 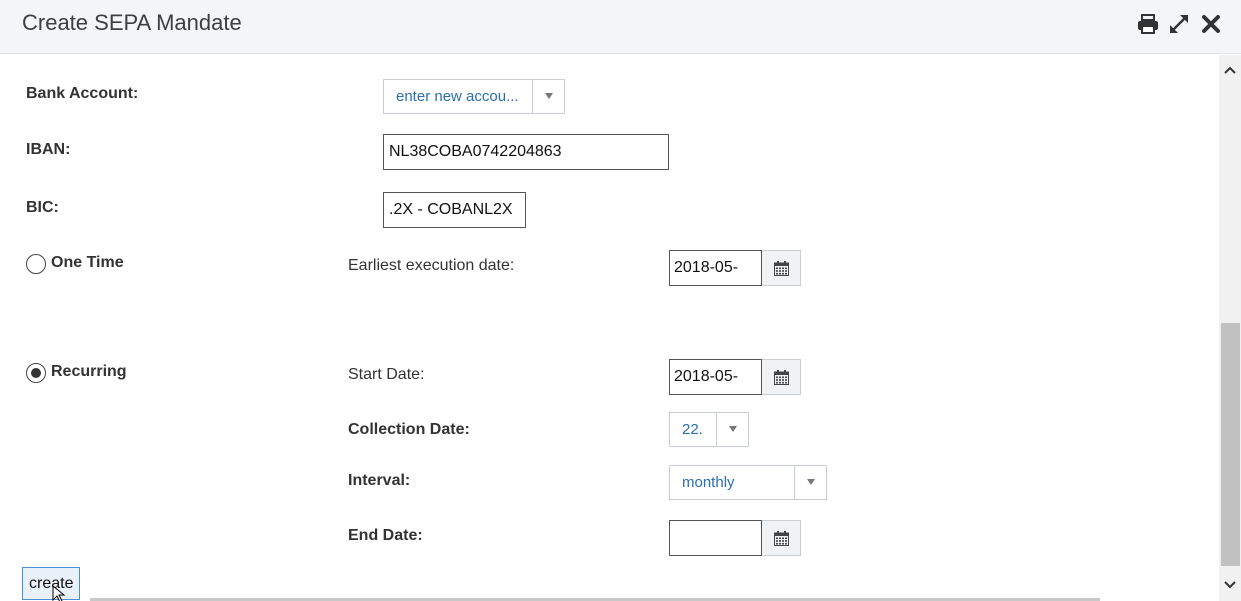 I want to click on radio-selected-dot, so click(x=36, y=373).